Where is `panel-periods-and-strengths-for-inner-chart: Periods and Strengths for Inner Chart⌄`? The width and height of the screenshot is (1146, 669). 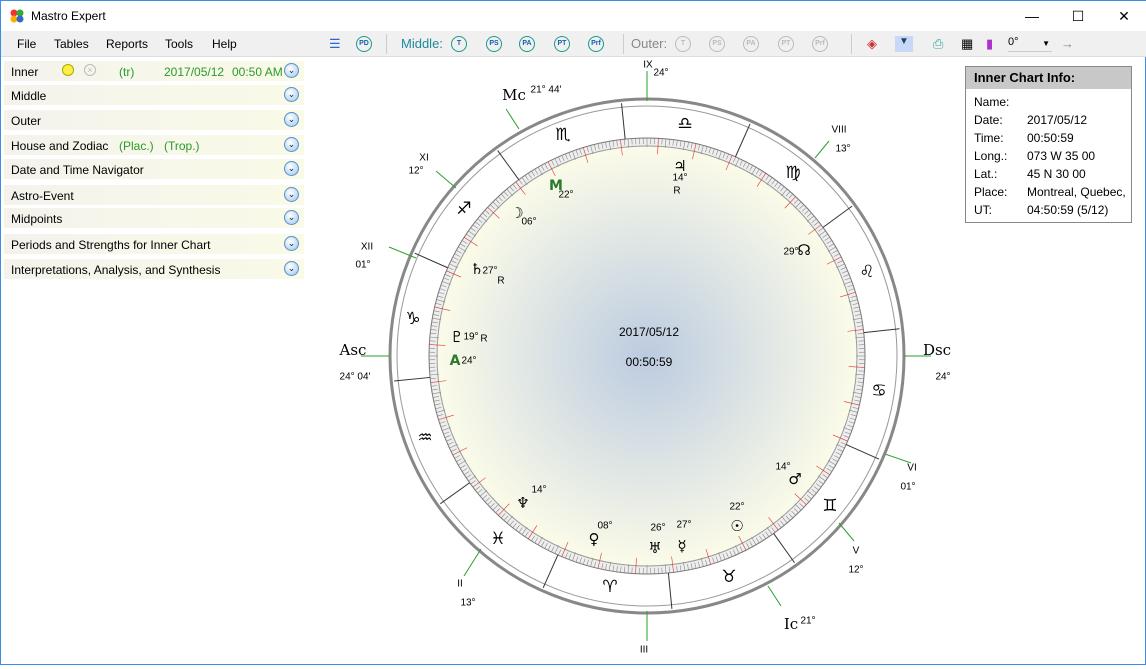 panel-periods-and-strengths-for-inner-chart: Periods and Strengths for Inner Chart⌄ is located at coordinates (154, 244).